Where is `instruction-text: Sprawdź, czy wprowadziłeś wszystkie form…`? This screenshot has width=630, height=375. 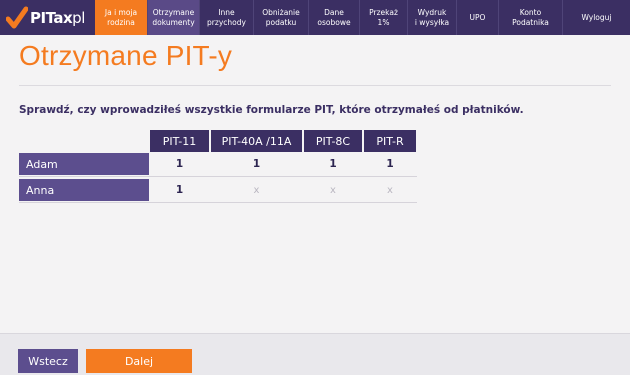
instruction-text: Sprawdź, czy wprowadziłeś wszystkie form… is located at coordinates (271, 110).